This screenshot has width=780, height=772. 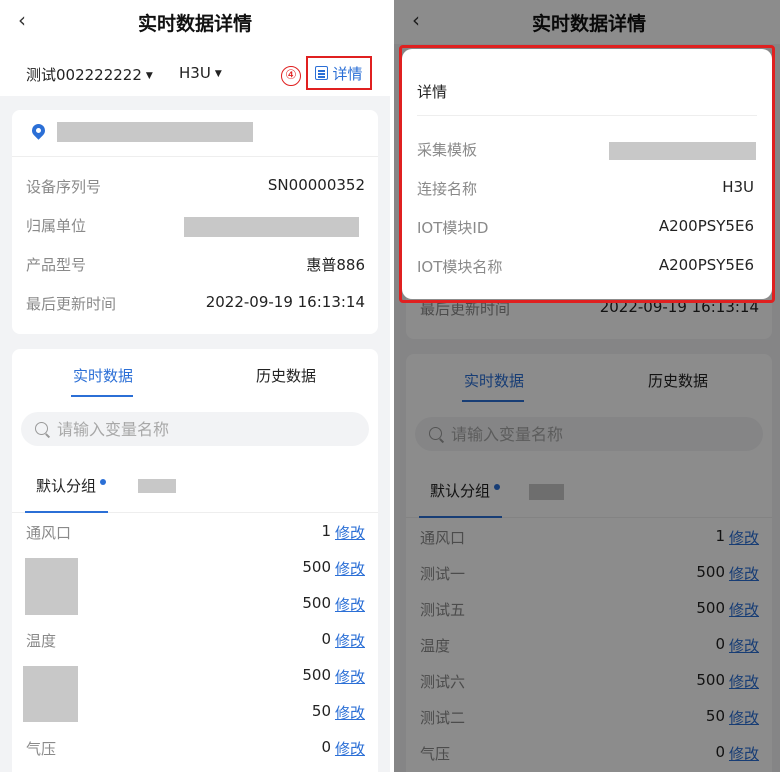 What do you see at coordinates (38, 130) in the screenshot?
I see `location-pin-icon` at bounding box center [38, 130].